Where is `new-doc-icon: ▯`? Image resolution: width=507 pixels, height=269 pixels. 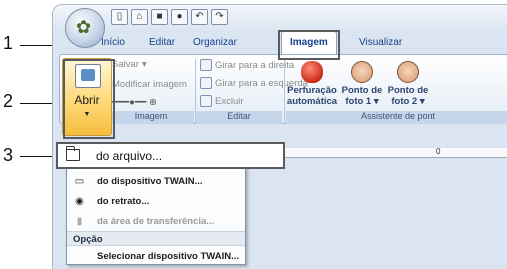 new-doc-icon: ▯ is located at coordinates (119, 17).